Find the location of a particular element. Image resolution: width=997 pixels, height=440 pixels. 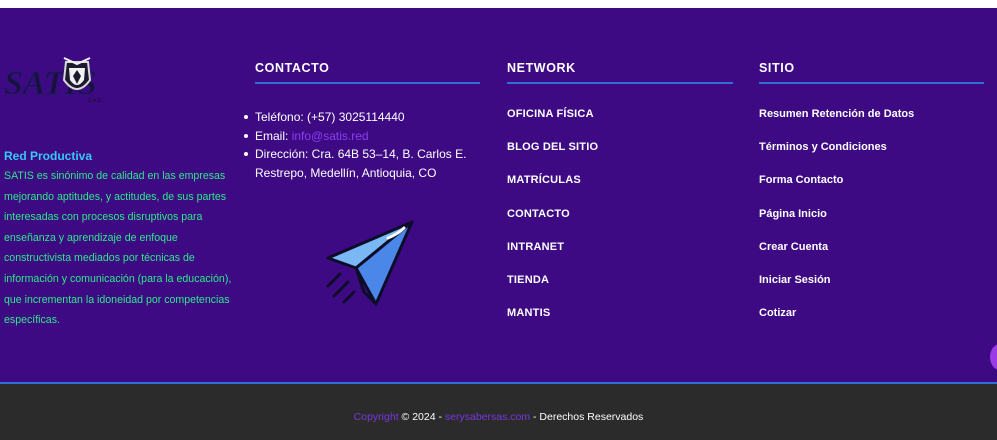

site-link-inicio: Página Inicio is located at coordinates (836, 224).